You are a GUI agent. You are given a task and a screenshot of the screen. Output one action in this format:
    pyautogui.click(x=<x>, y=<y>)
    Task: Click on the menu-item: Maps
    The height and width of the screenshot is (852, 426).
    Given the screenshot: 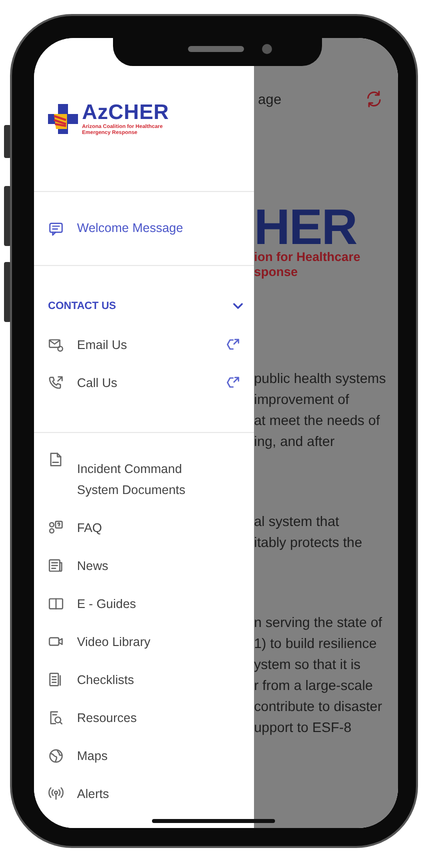 What is the action you would take?
    pyautogui.click(x=144, y=756)
    